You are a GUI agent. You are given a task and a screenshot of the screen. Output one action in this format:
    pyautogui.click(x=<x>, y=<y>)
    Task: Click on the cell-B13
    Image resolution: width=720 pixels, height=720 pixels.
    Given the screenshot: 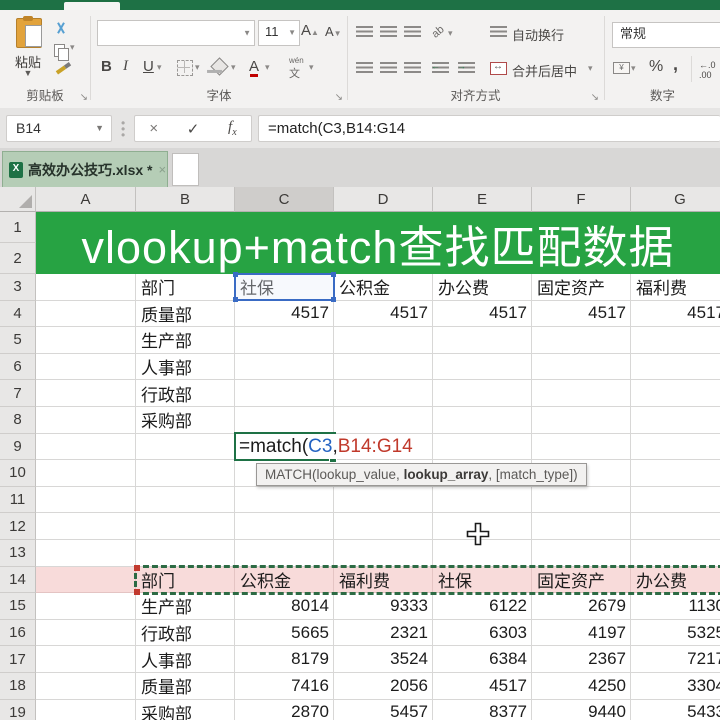 What is the action you would take?
    pyautogui.click(x=185, y=553)
    